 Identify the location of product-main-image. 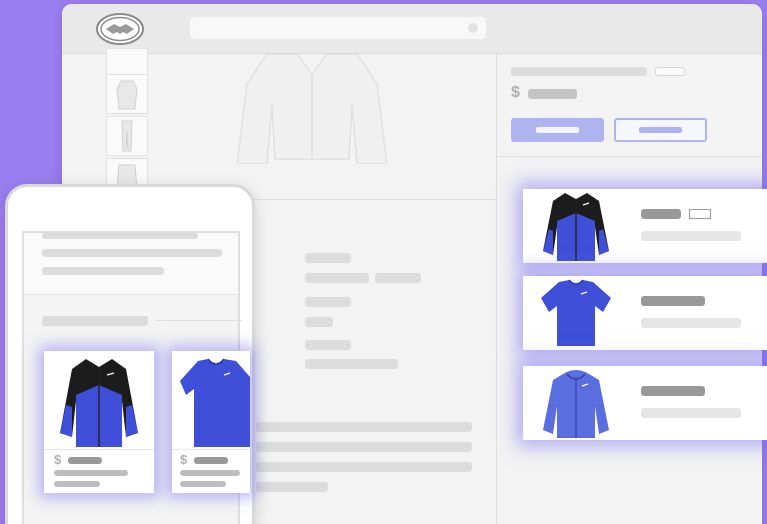
(312, 109).